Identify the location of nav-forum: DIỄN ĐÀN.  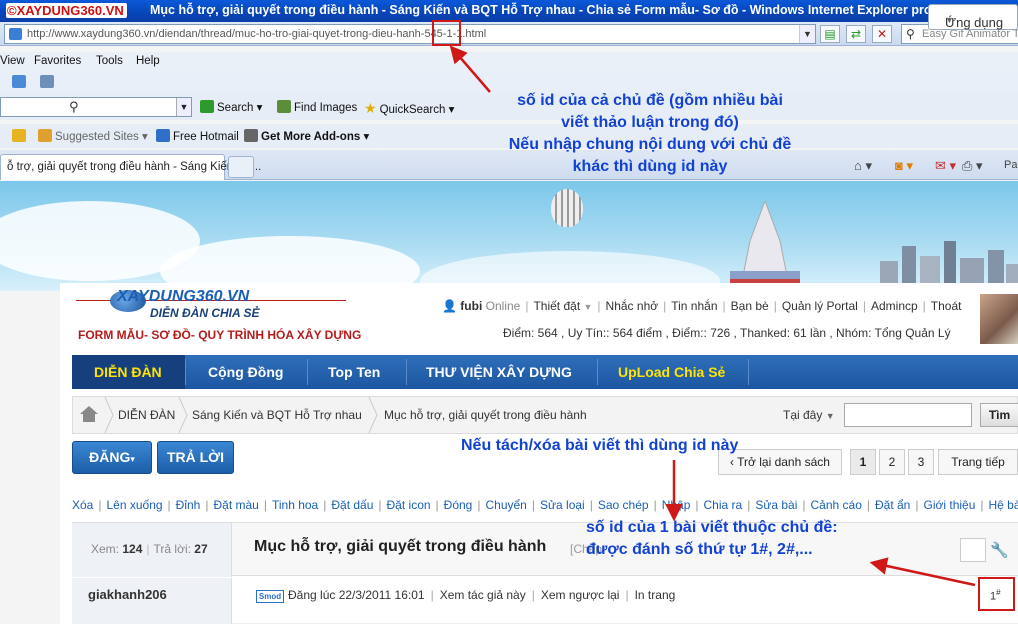
(128, 372).